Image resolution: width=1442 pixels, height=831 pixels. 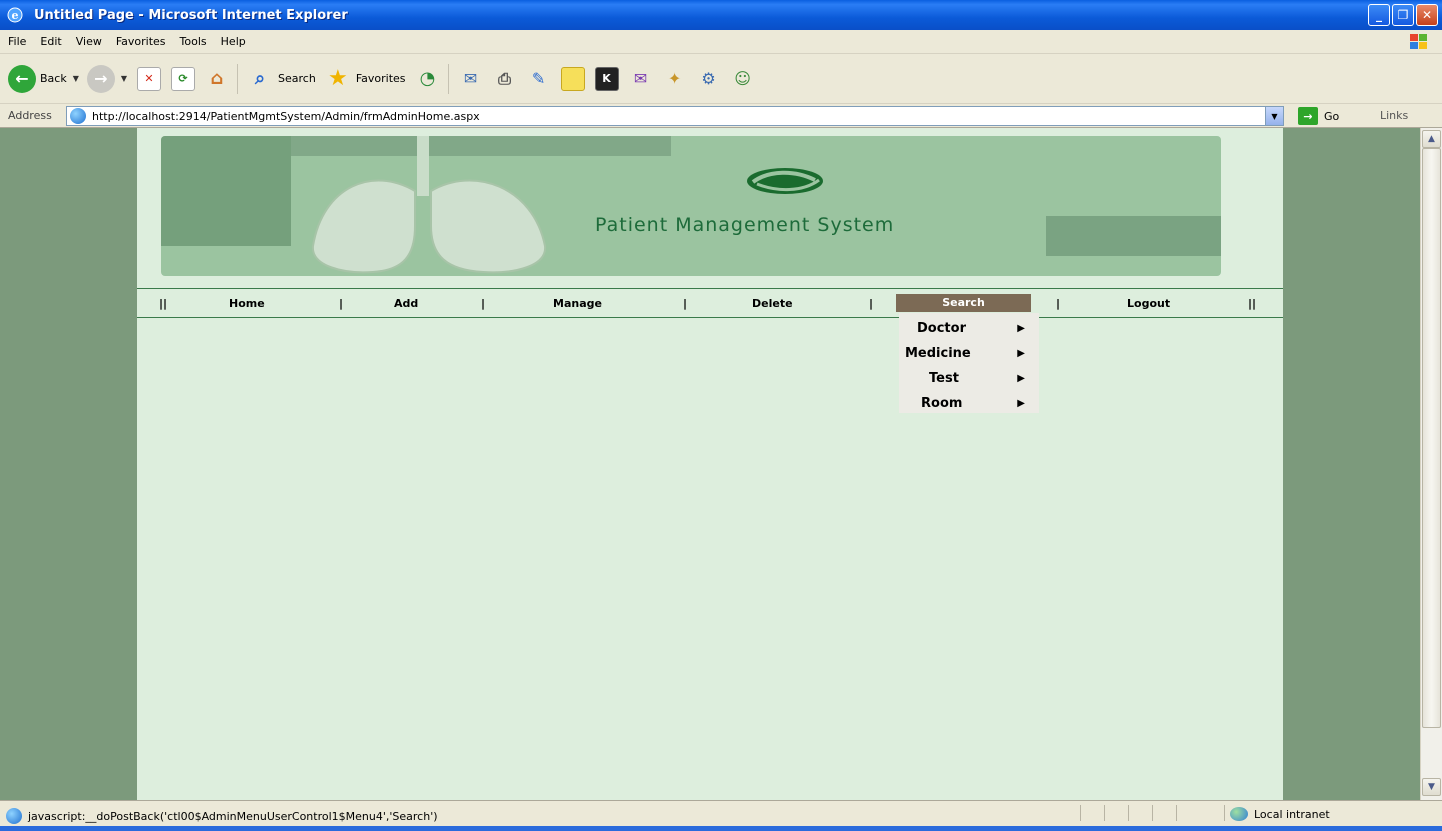 What do you see at coordinates (1431, 787) in the screenshot?
I see `scroll-down-button: ▼` at bounding box center [1431, 787].